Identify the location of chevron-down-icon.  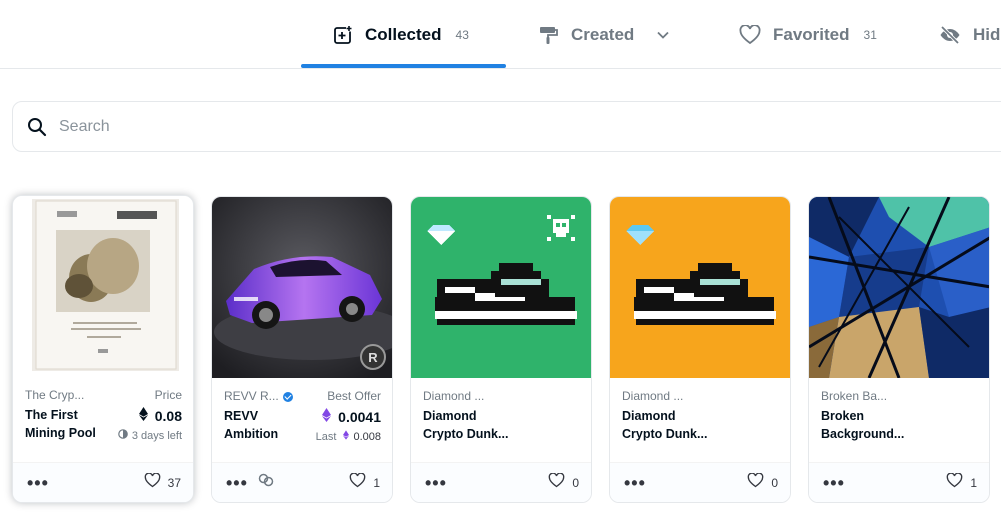
(663, 35).